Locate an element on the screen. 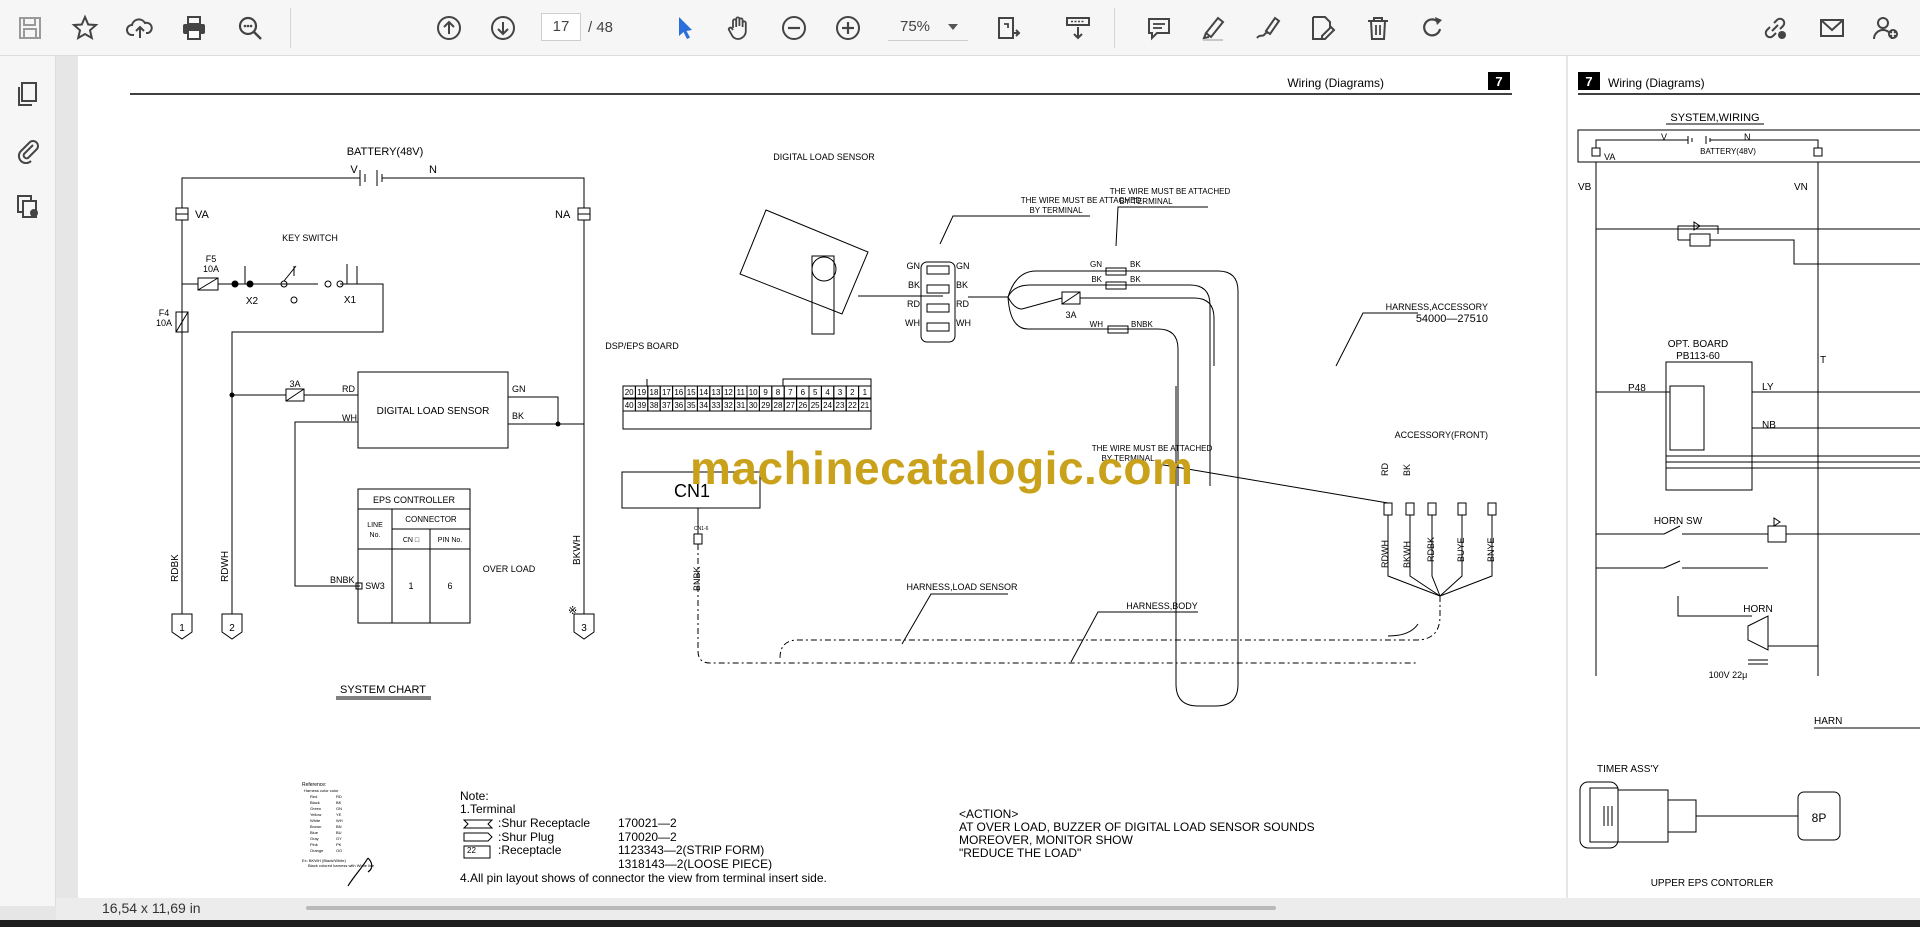  connector-pin-number: 21 is located at coordinates (864, 405).